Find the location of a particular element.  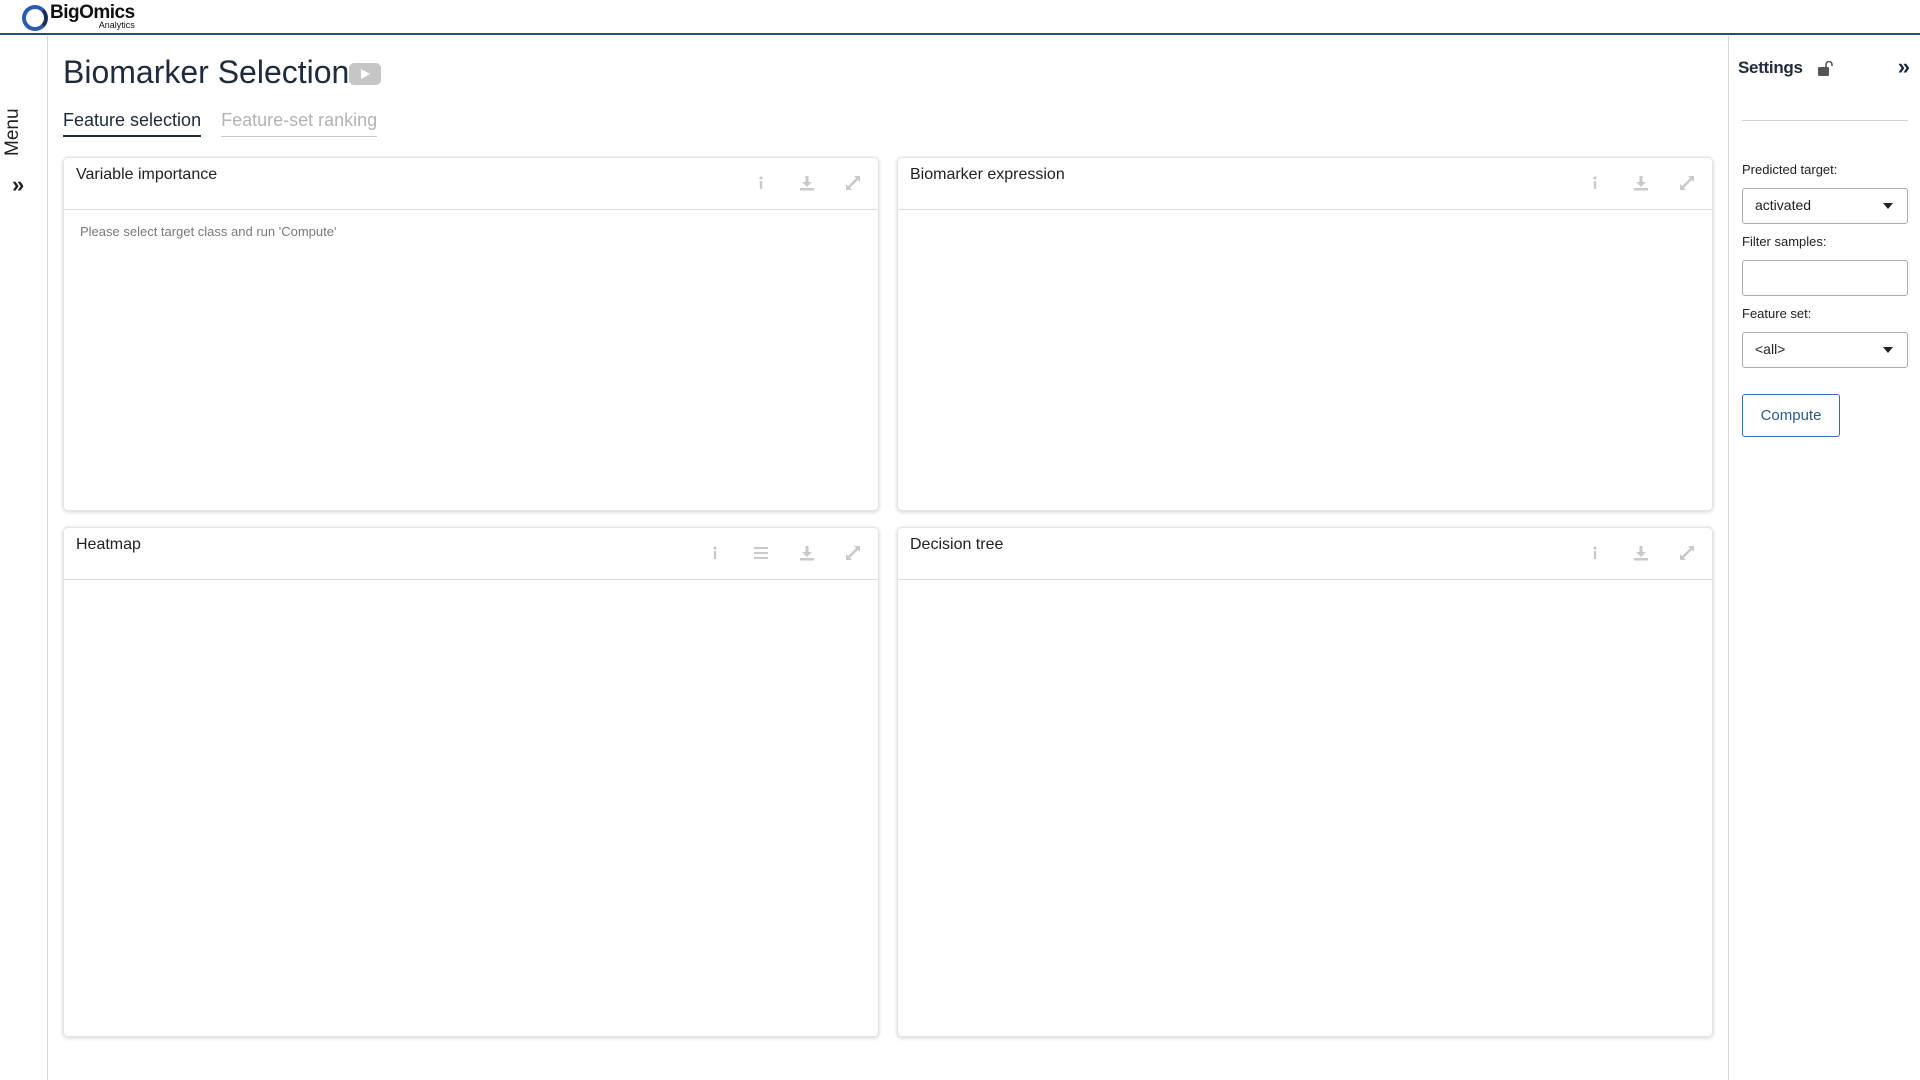

menu-icon is located at coordinates (761, 553).